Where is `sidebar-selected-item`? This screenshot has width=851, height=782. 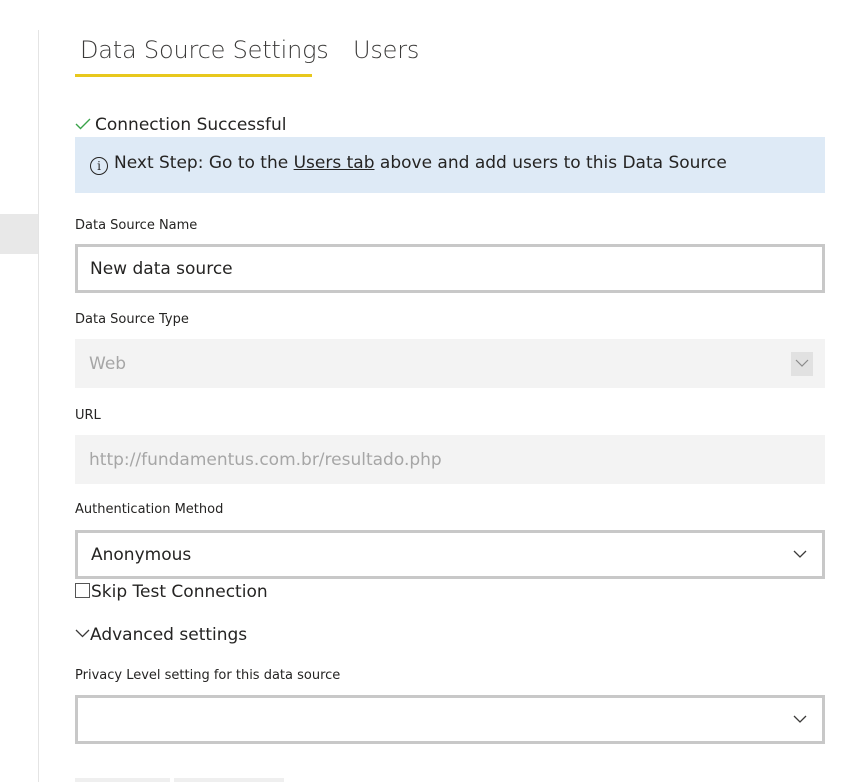
sidebar-selected-item is located at coordinates (19, 234).